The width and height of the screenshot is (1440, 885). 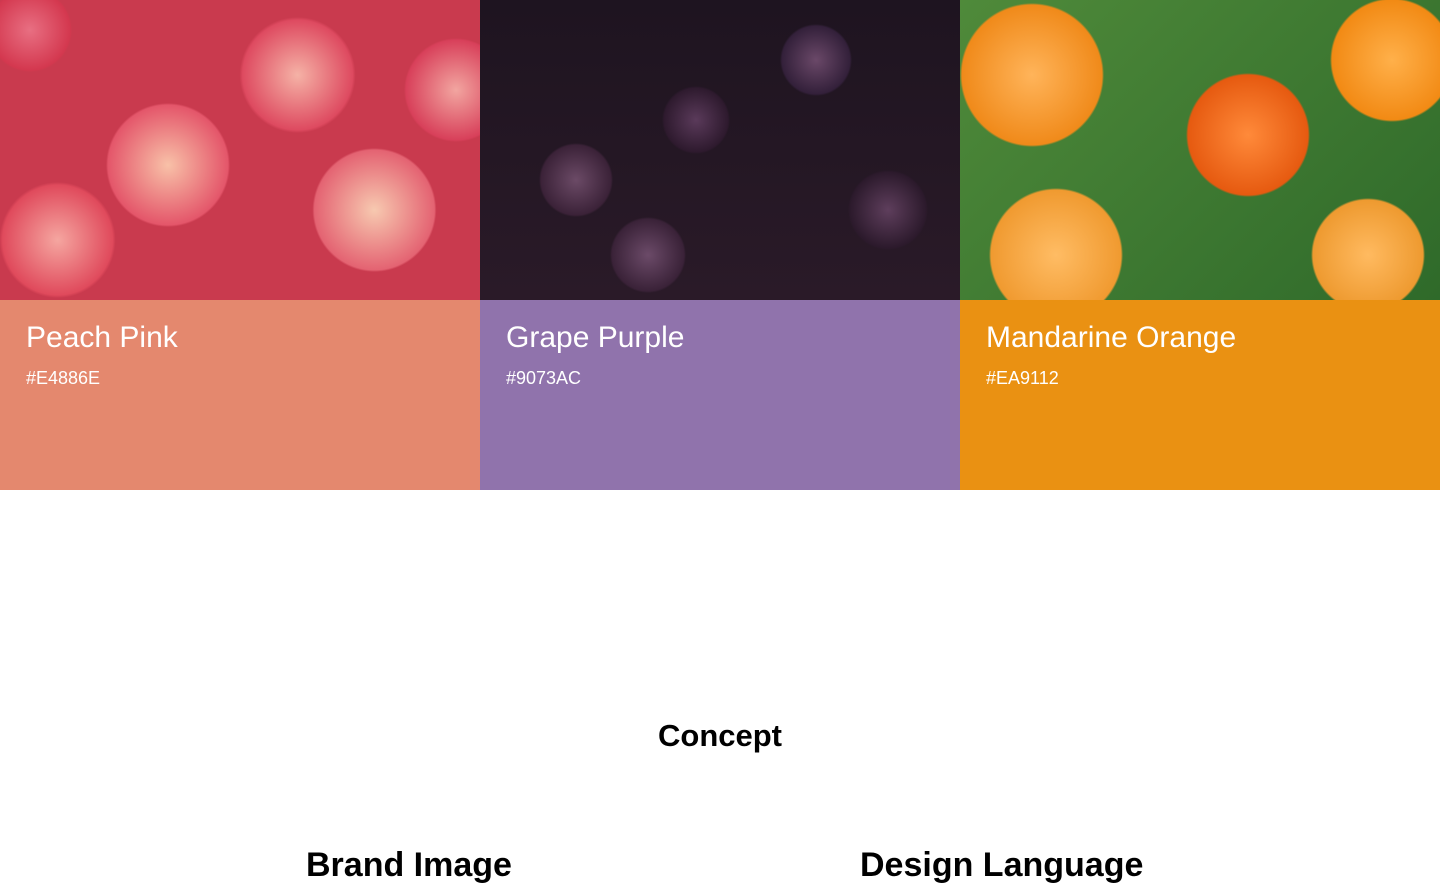 I want to click on swatch-hex: #9073AC, so click(x=544, y=378).